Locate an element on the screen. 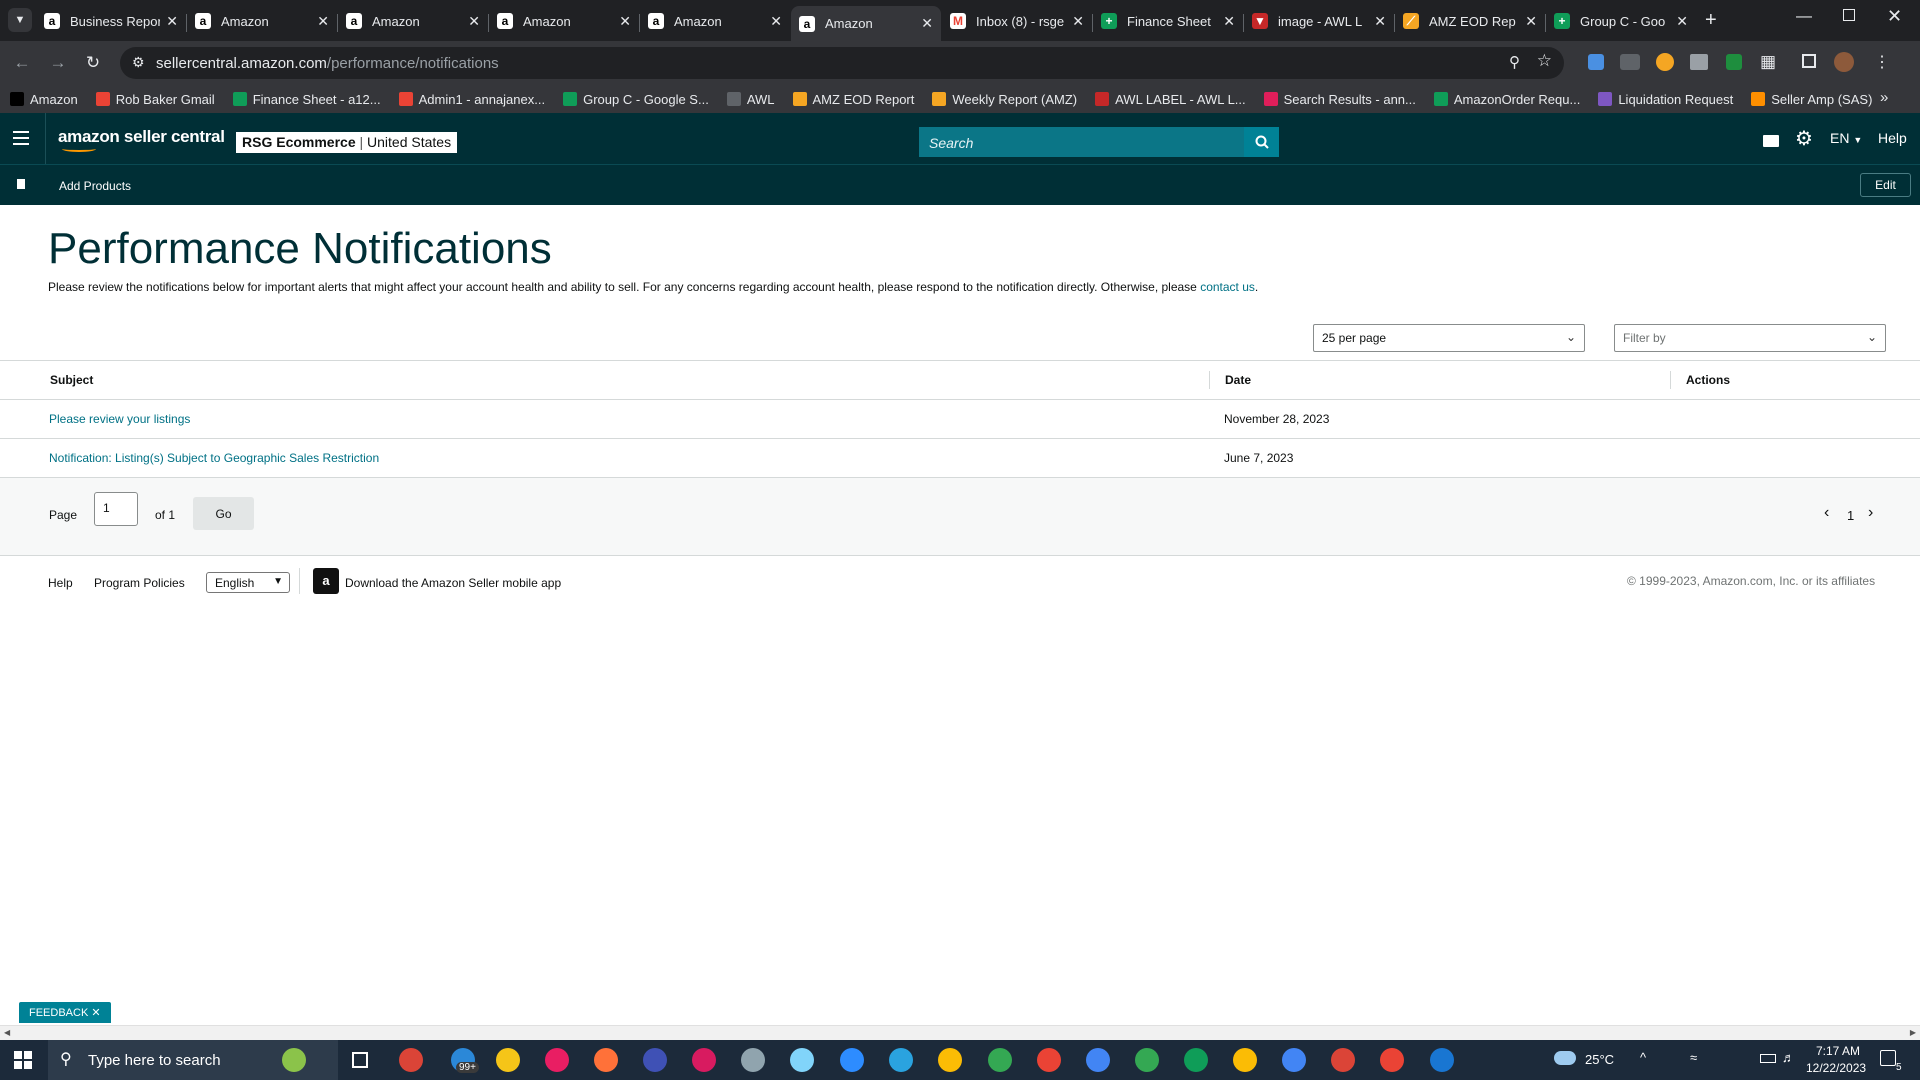 The height and width of the screenshot is (1080, 1920). file-explorer-icon is located at coordinates (508, 1060).